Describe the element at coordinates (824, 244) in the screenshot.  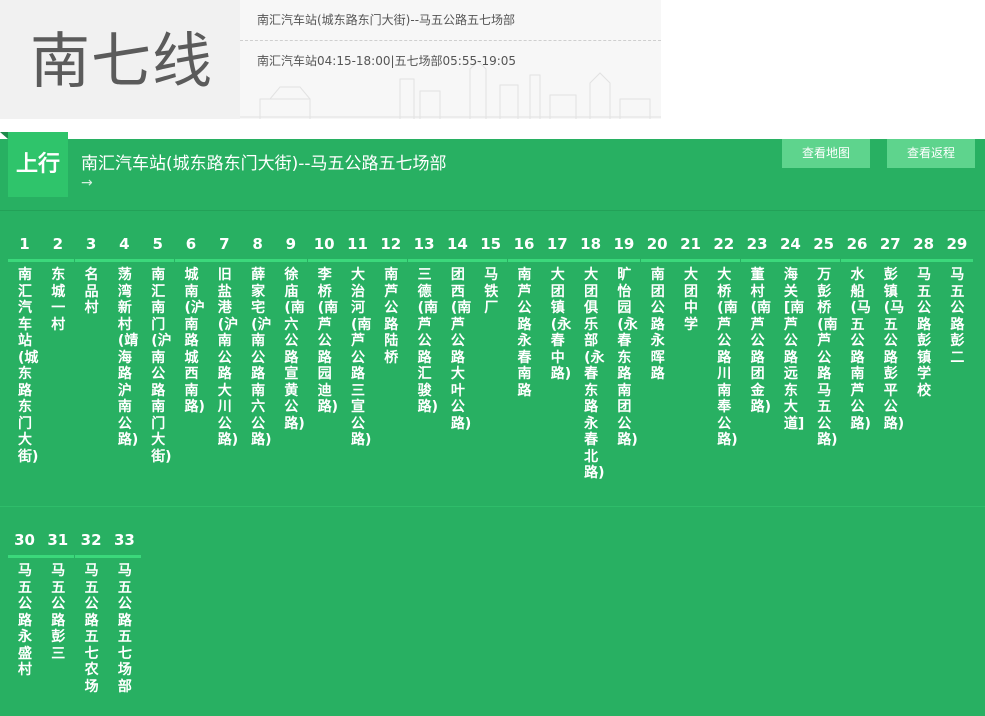
I see `station-number: 25` at that location.